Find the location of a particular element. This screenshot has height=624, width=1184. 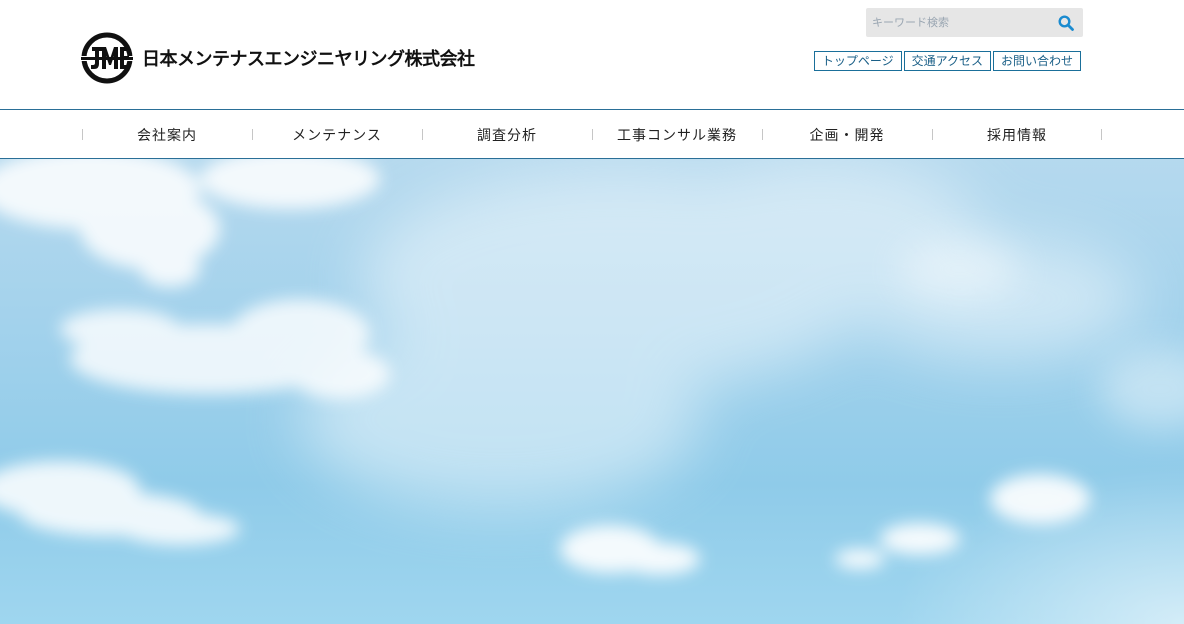

access-link: 交通アクセス is located at coordinates (947, 61).